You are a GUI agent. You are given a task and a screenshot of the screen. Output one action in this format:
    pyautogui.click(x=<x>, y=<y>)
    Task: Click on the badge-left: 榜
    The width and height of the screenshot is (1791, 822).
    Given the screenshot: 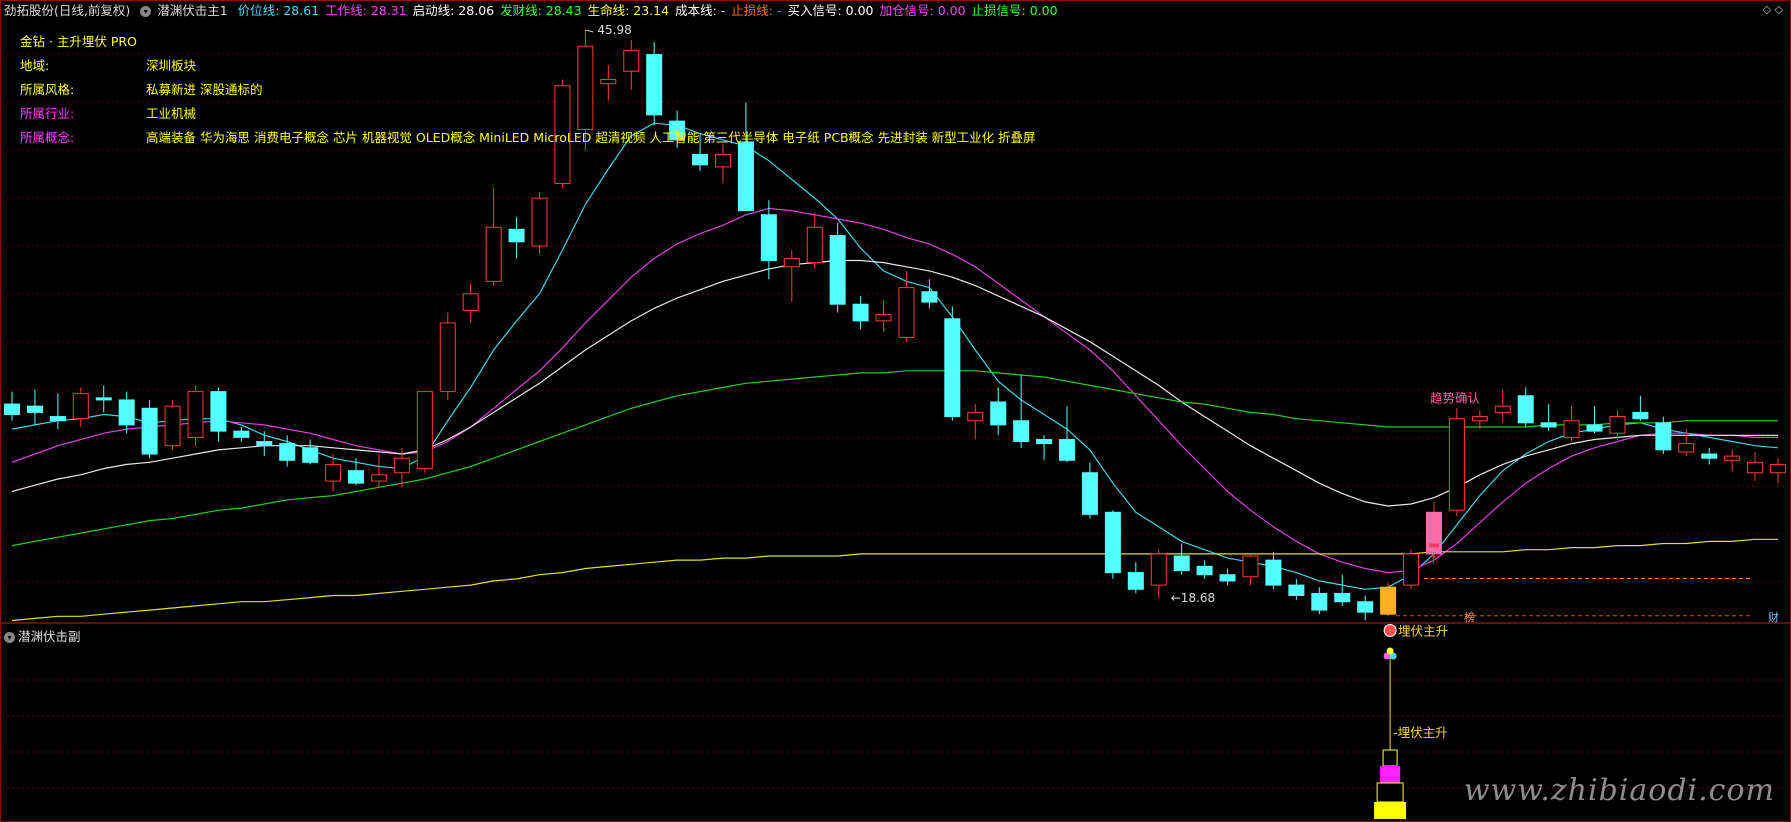 What is the action you would take?
    pyautogui.click(x=1469, y=617)
    